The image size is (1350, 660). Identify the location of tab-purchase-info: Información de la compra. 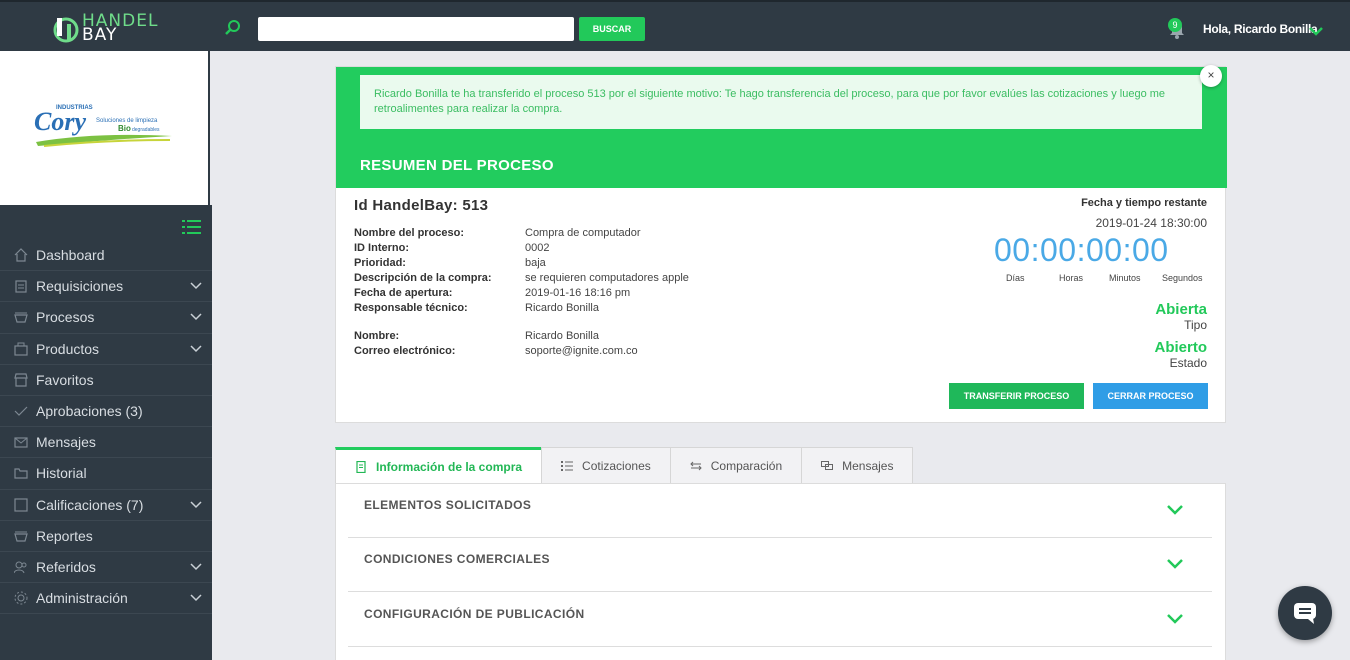
(439, 465).